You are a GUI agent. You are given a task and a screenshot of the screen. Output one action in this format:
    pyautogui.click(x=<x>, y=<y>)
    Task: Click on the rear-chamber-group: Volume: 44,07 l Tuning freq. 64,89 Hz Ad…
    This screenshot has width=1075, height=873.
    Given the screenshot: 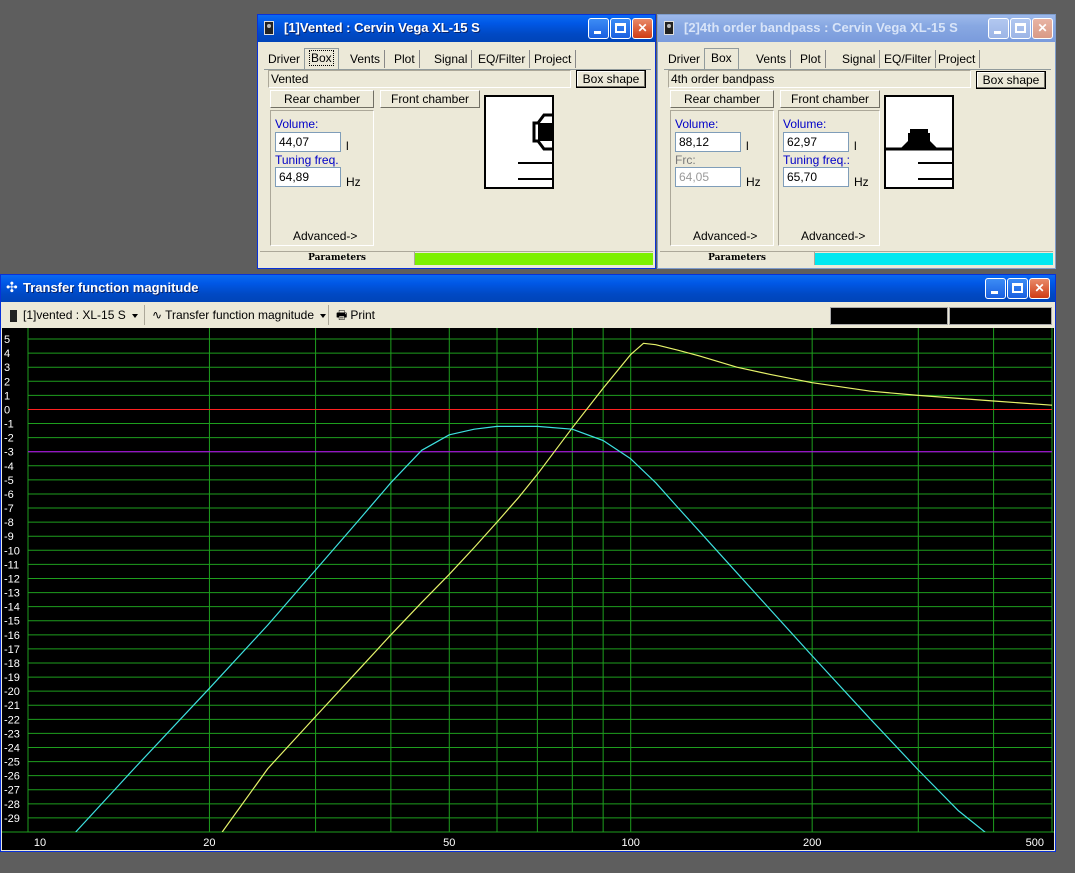 What is the action you would take?
    pyautogui.click(x=322, y=178)
    